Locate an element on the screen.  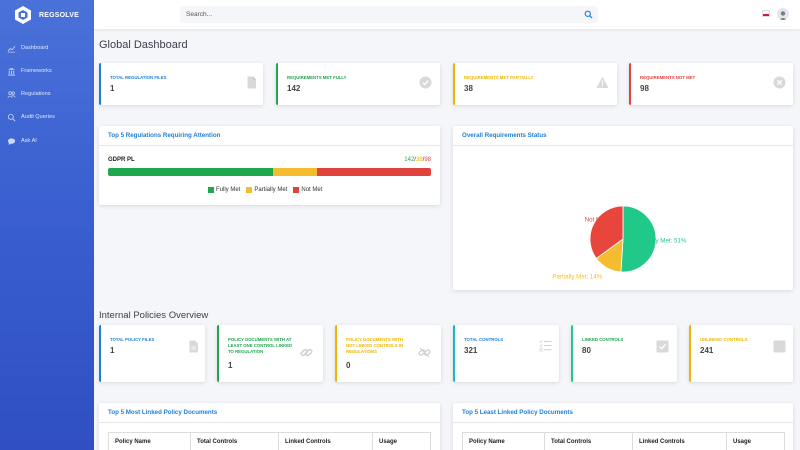
sidebar-item-regulations: Regulations is located at coordinates (29, 94).